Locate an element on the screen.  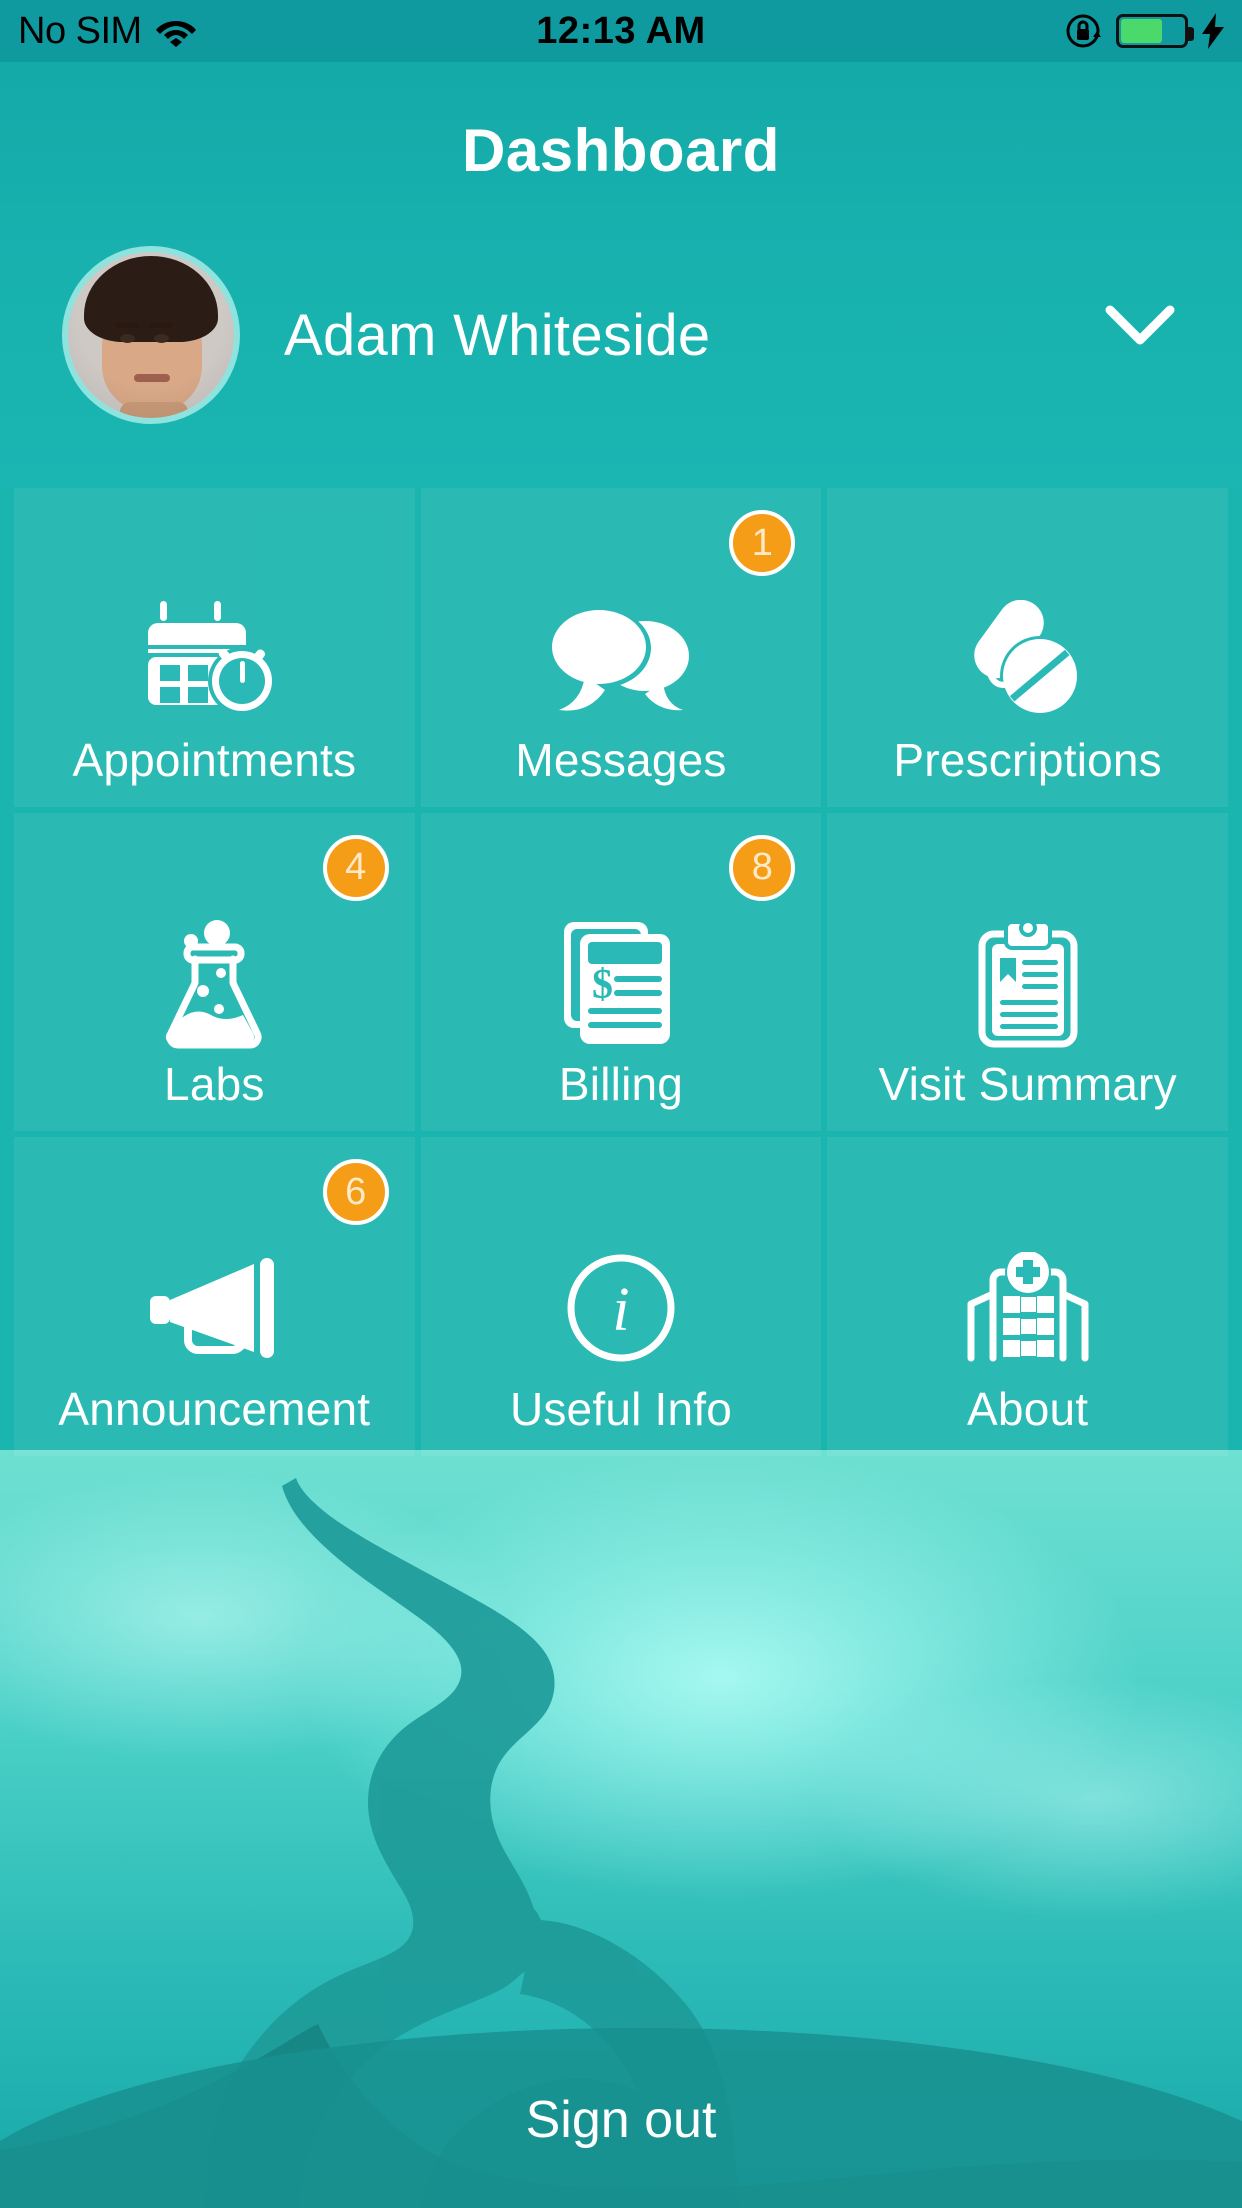
hospital-icon is located at coordinates (1028, 1308).